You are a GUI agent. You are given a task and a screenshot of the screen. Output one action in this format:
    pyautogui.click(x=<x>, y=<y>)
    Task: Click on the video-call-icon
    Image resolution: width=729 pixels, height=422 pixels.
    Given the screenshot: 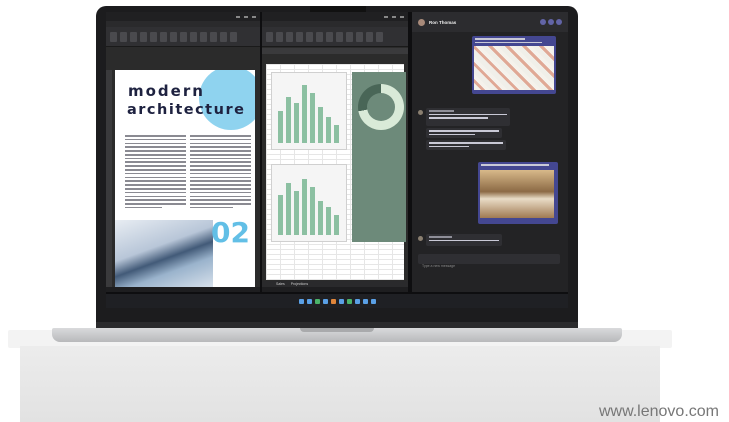 What is the action you would take?
    pyautogui.click(x=543, y=22)
    